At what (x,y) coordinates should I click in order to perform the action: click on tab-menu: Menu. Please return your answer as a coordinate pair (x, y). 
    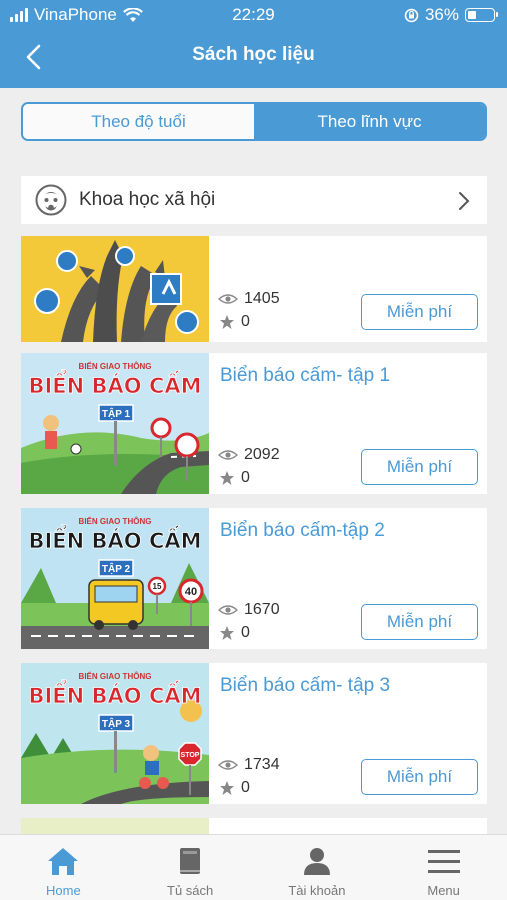
    Looking at the image, I should click on (443, 867).